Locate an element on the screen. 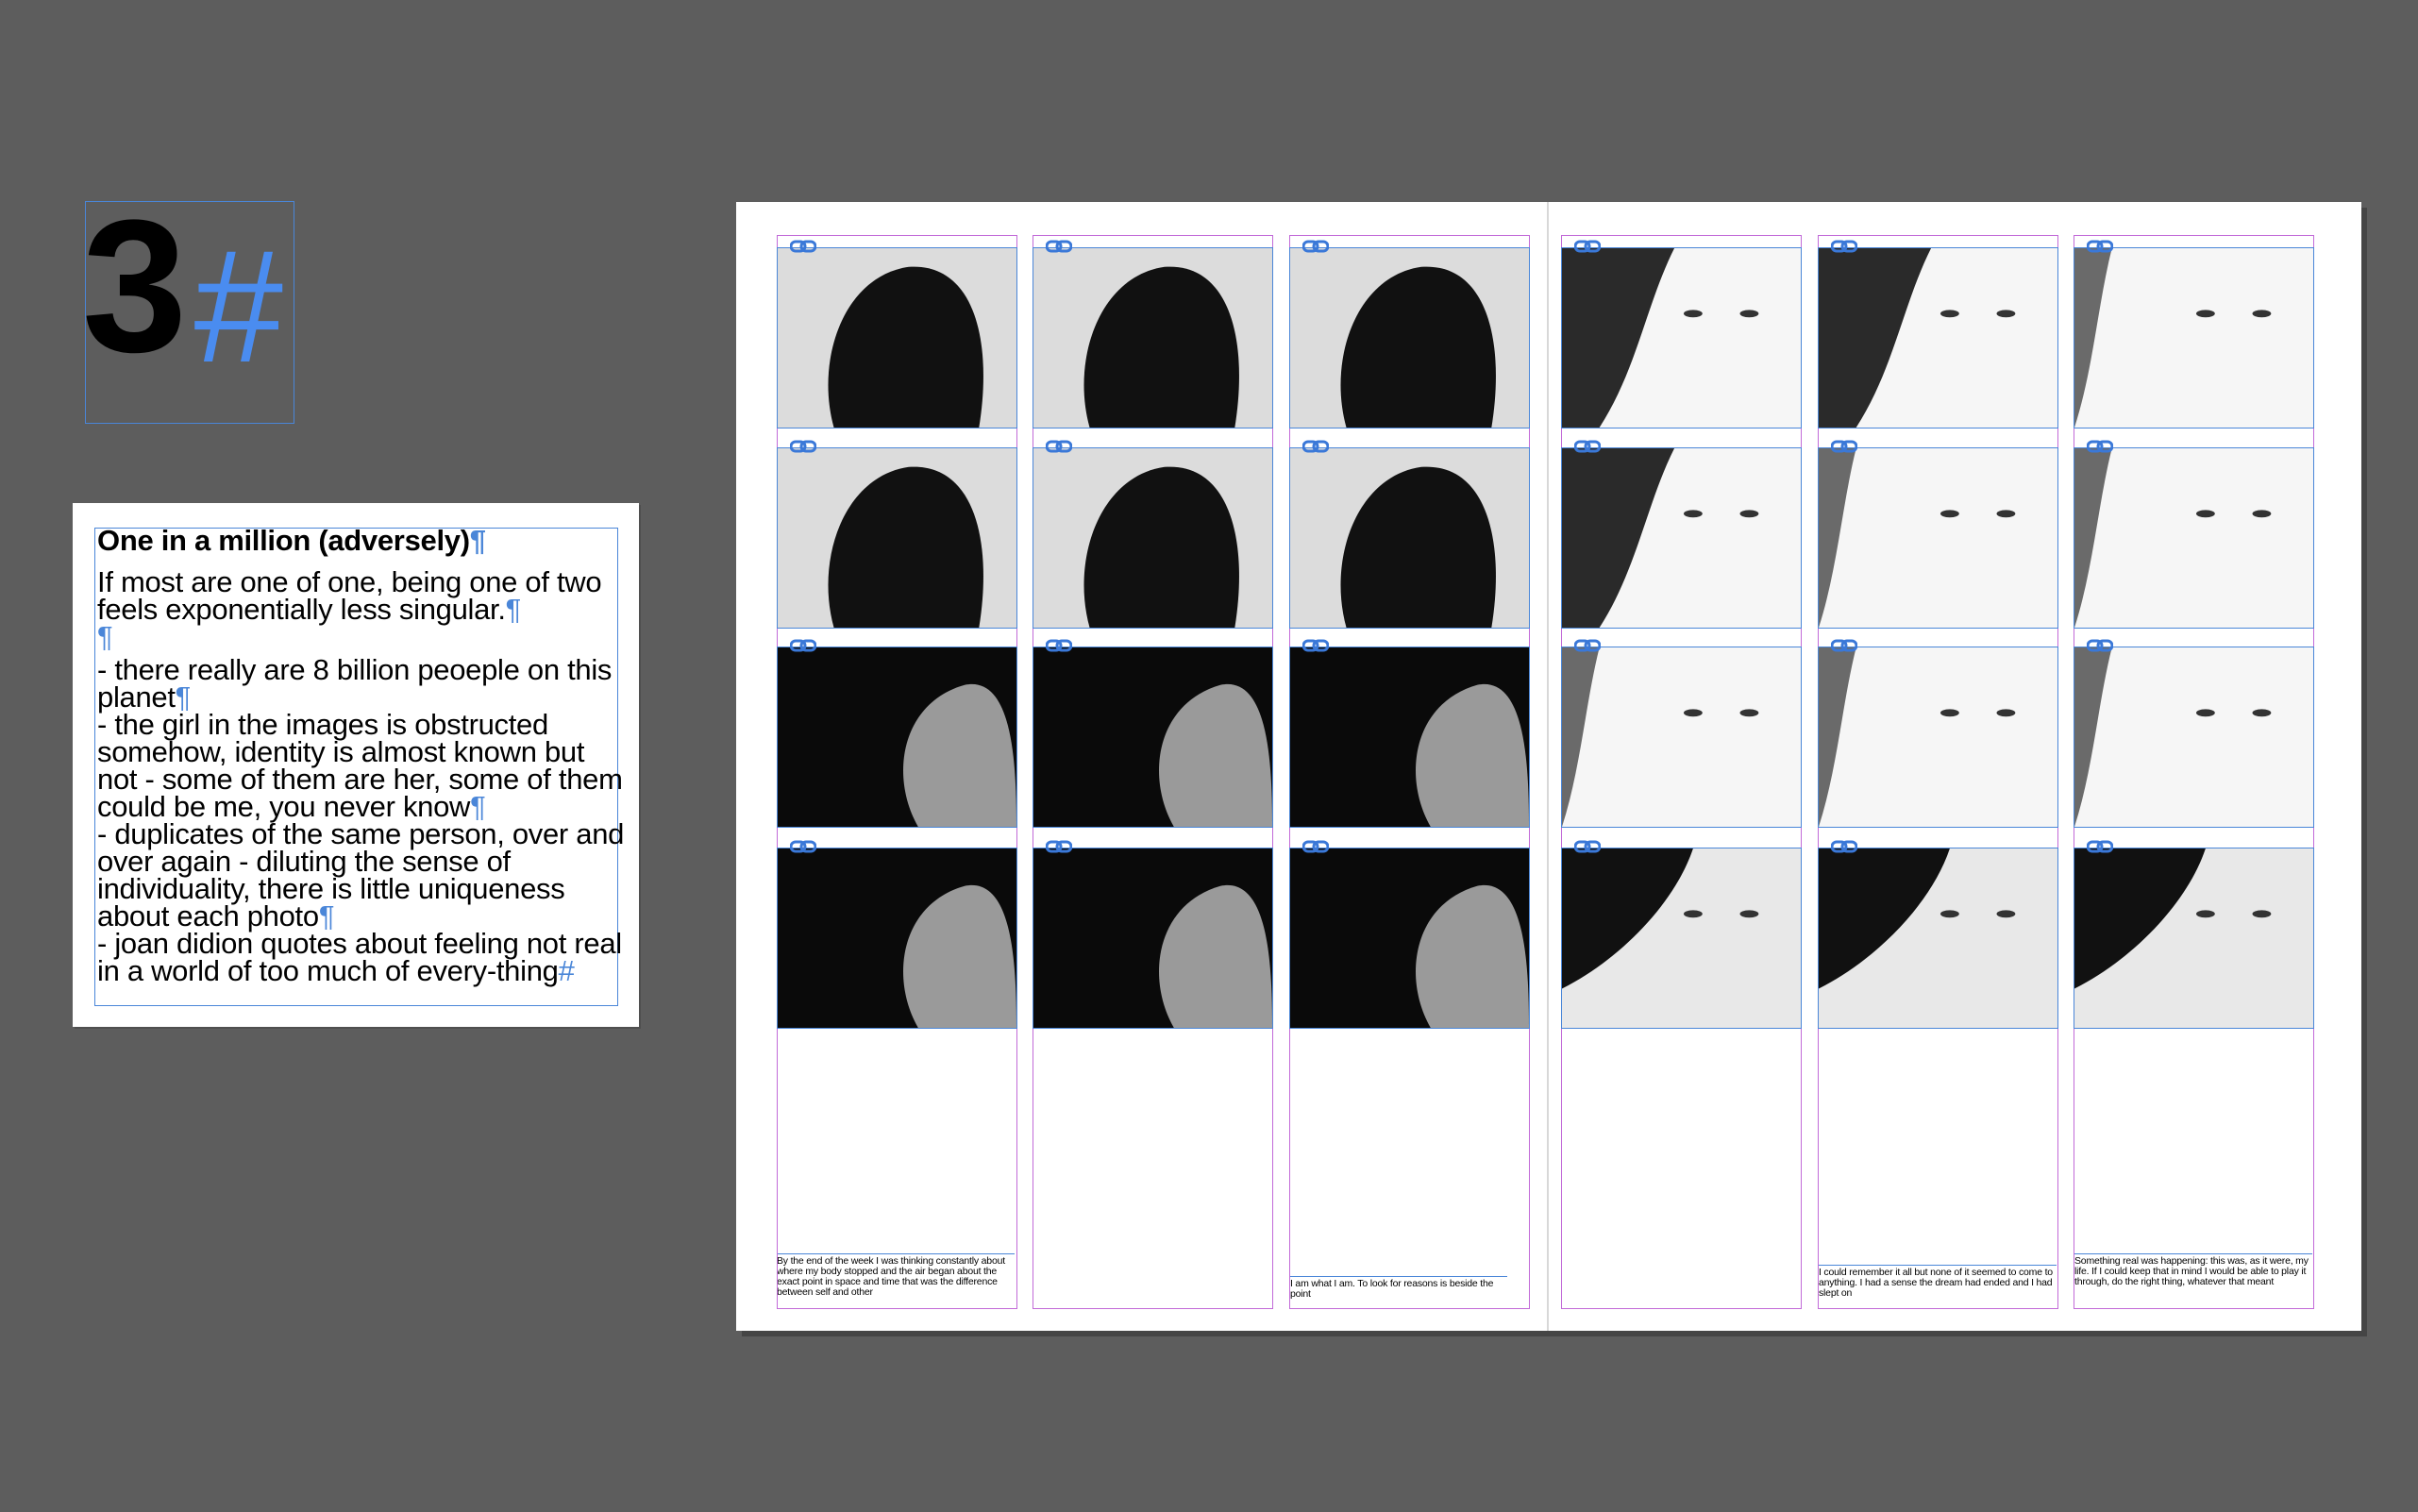  hash-symbol: # is located at coordinates (236, 306).